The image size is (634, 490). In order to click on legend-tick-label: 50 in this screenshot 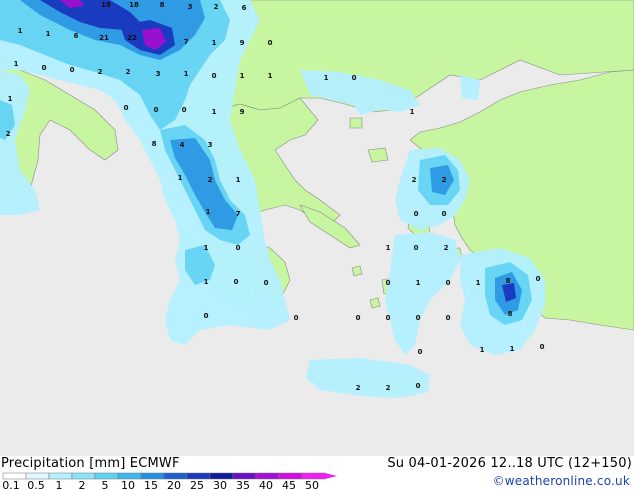, I will do `click(312, 484)`.